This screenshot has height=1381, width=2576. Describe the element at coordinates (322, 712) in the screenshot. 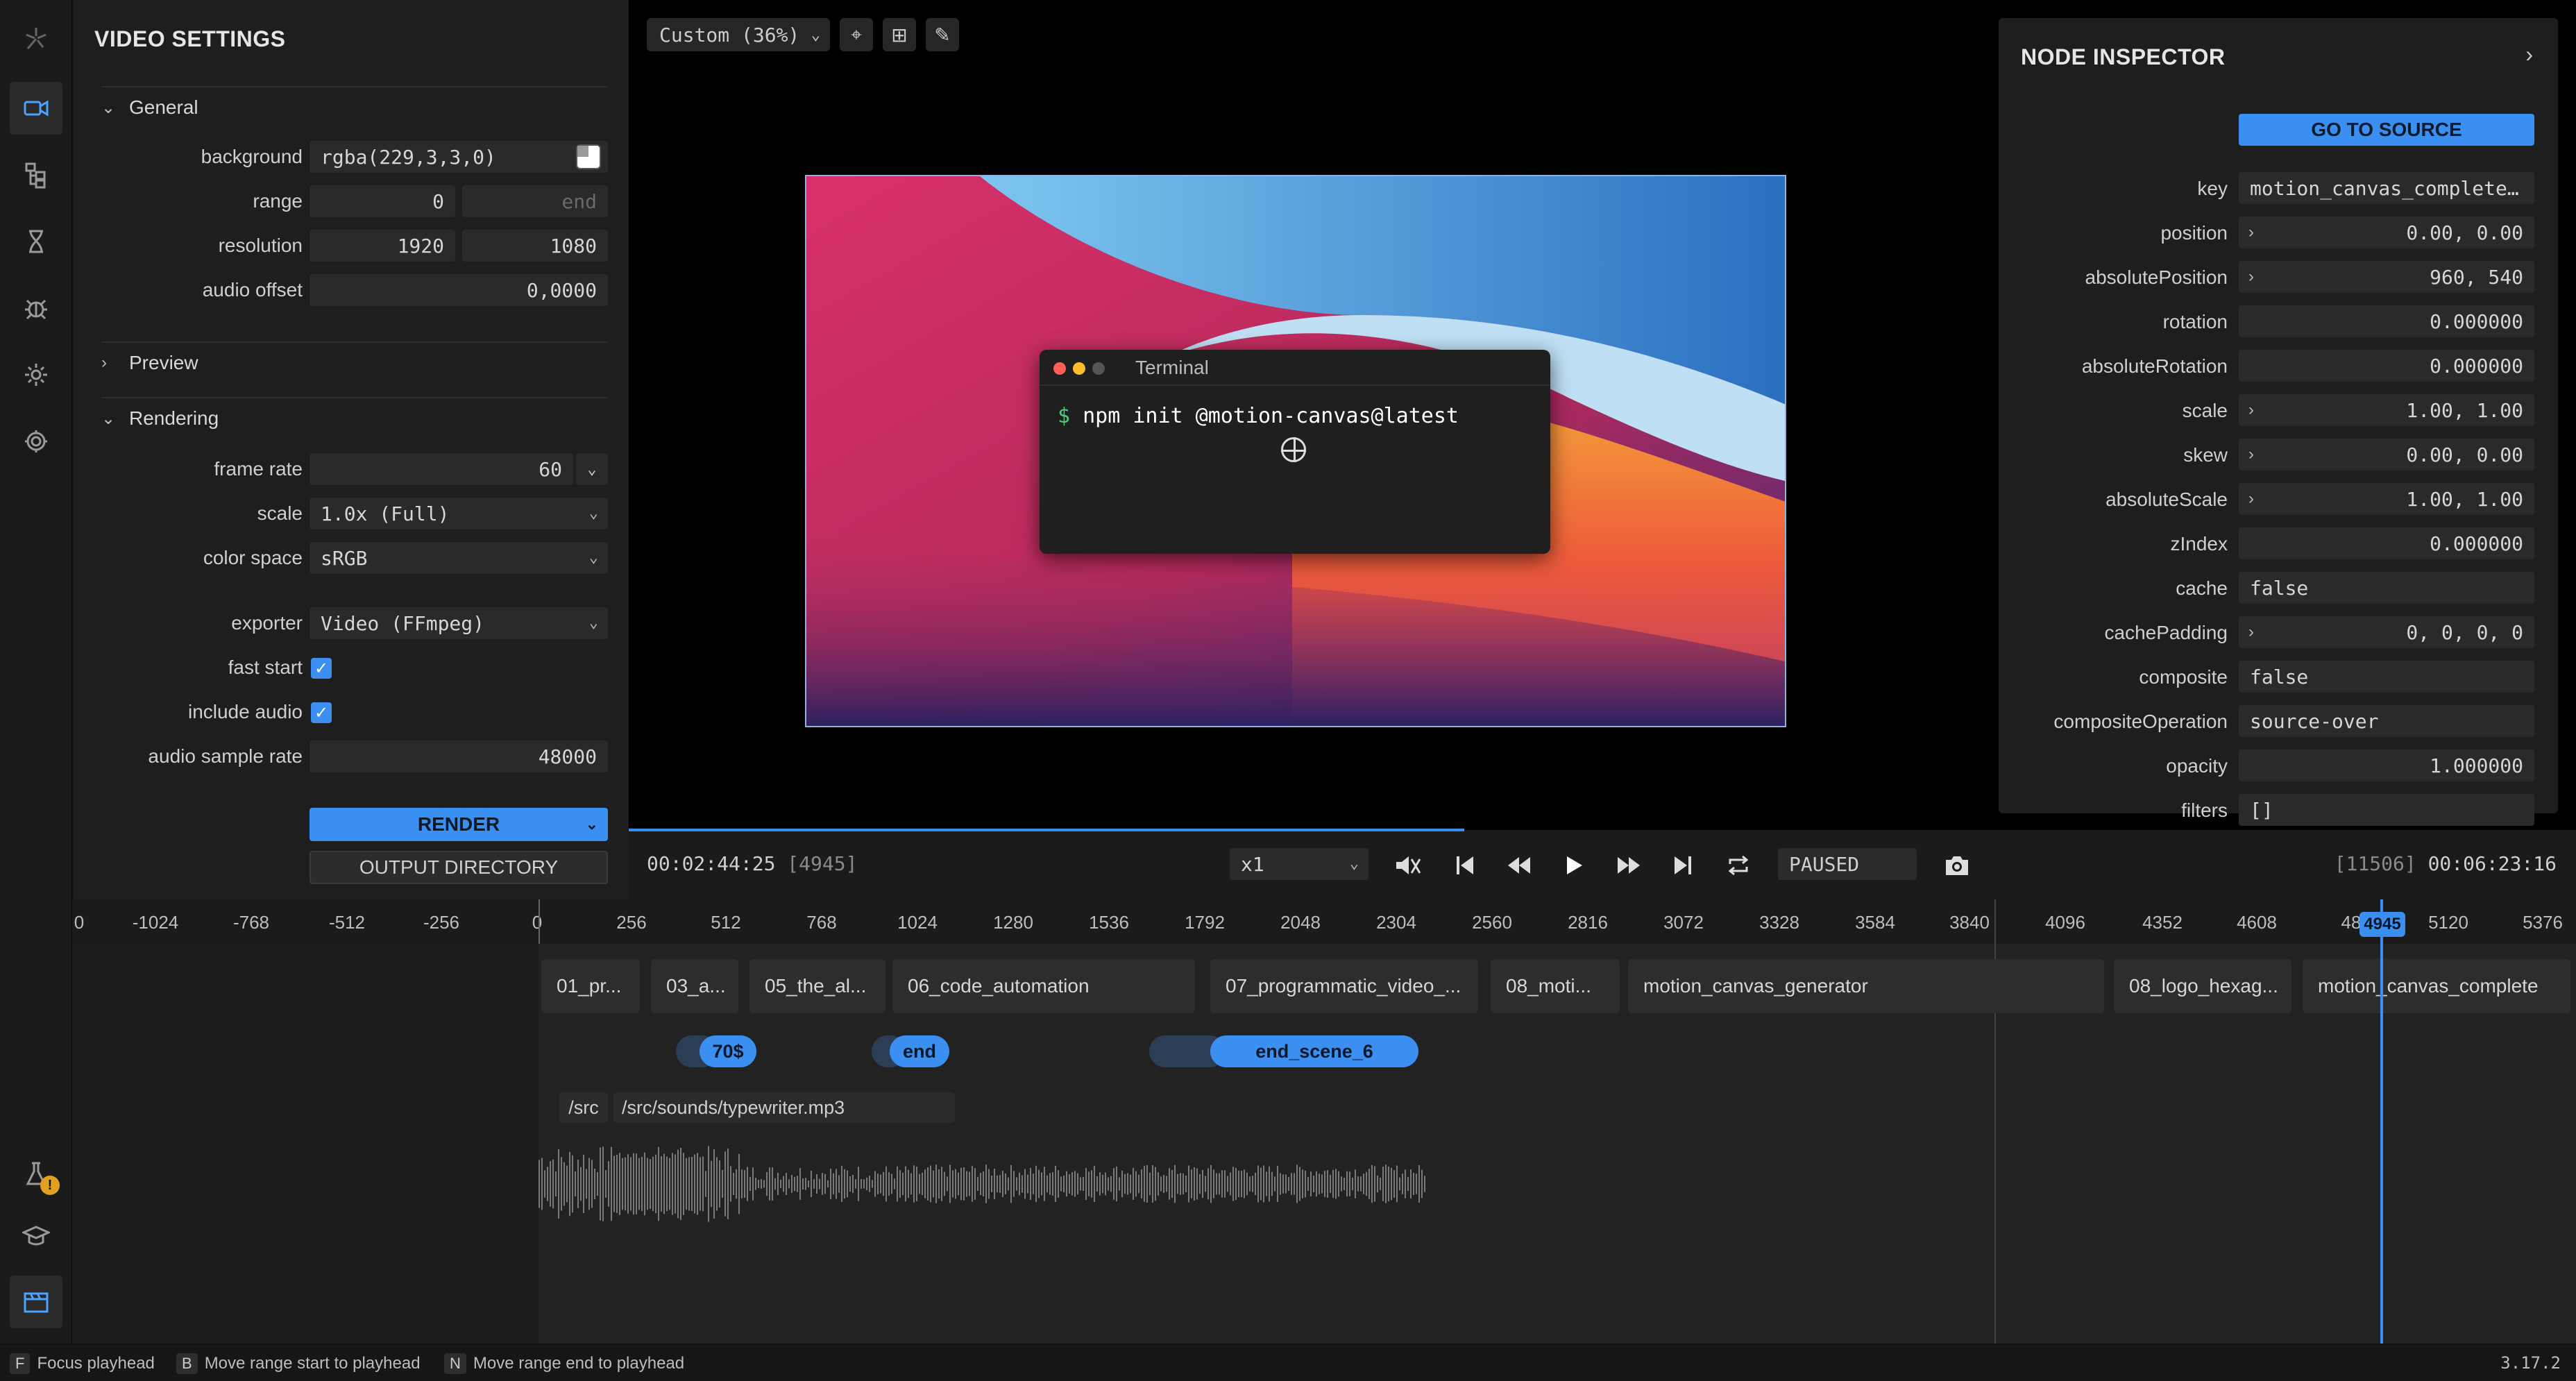

I see `include-audio-checkbox: ✓` at that location.